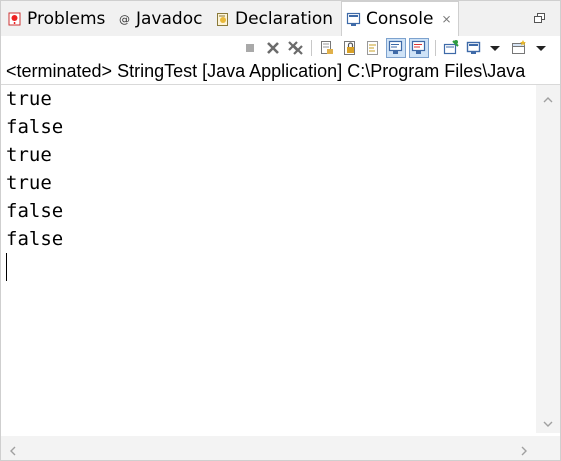 Image resolution: width=561 pixels, height=461 pixels. Describe the element at coordinates (223, 19) in the screenshot. I see `declaration-icon` at that location.